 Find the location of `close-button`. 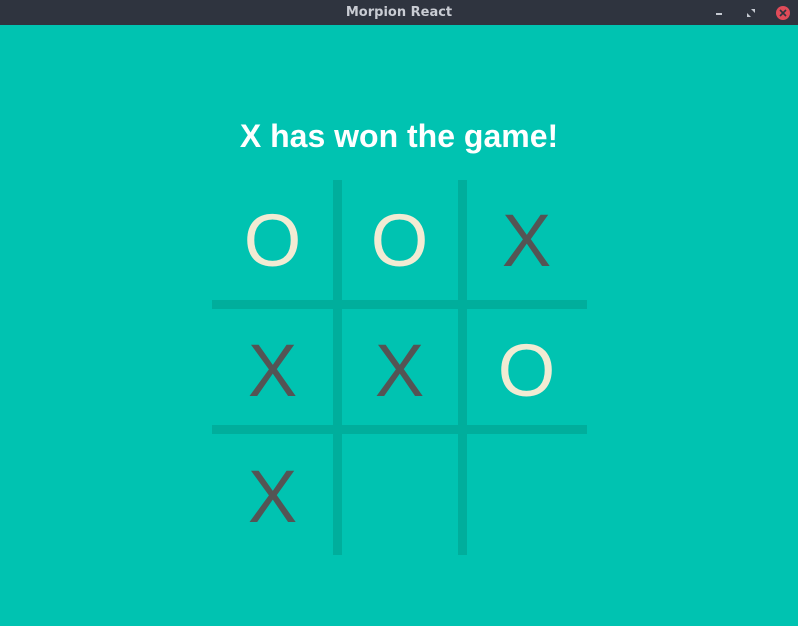

close-button is located at coordinates (782, 12).